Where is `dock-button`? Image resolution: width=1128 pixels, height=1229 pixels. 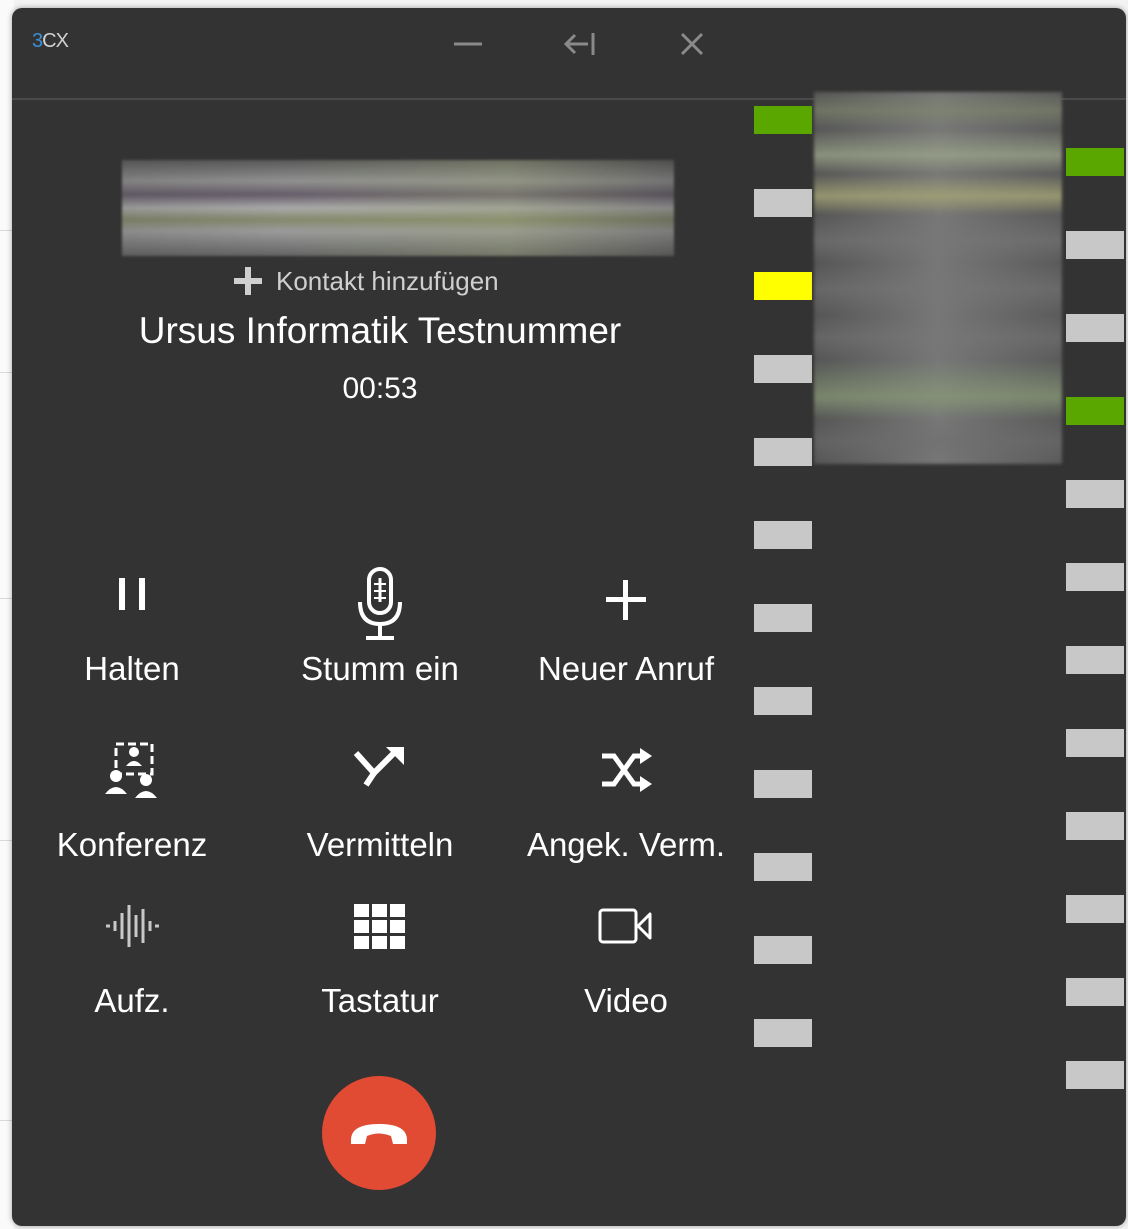 dock-button is located at coordinates (580, 44).